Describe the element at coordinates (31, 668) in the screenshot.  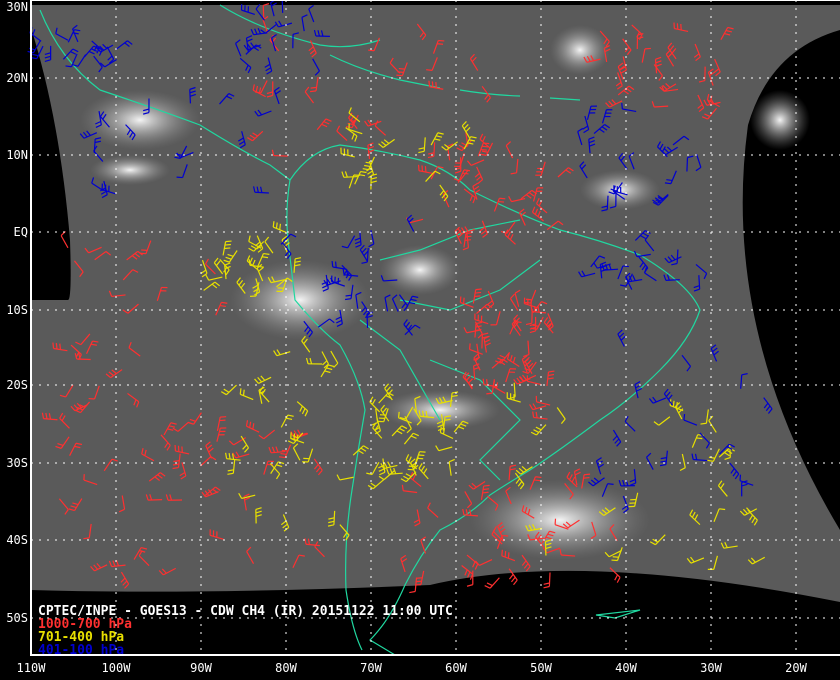
I see `lon-label: 110W` at that location.